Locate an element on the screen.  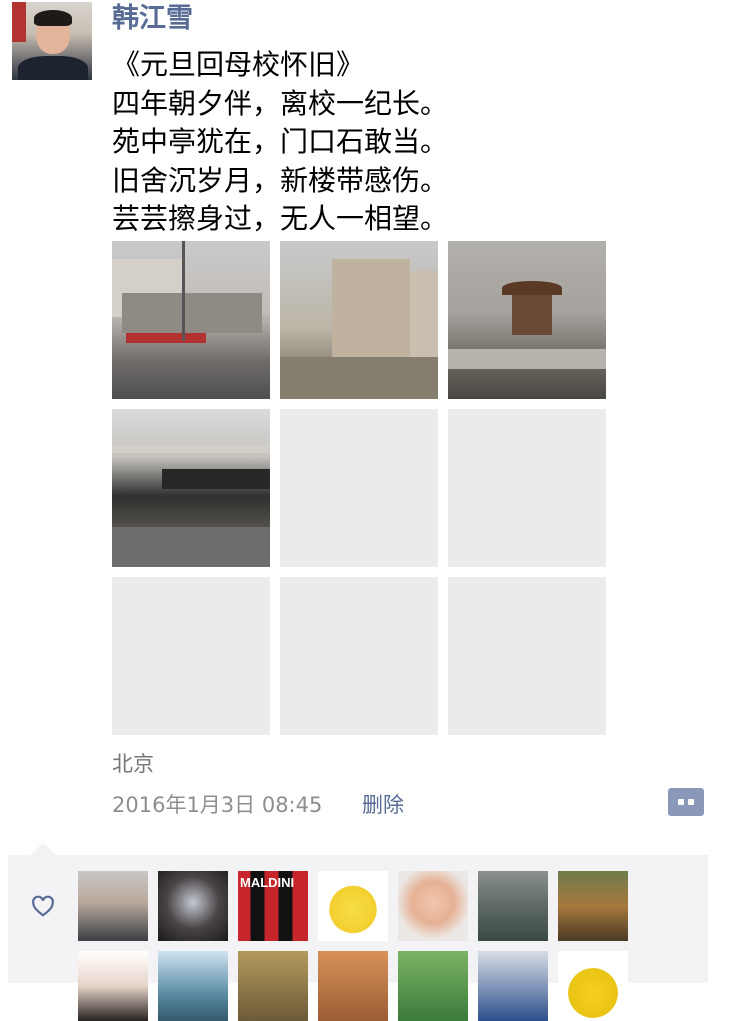
timestamp: 2016年1月3日 08:45 is located at coordinates (217, 805).